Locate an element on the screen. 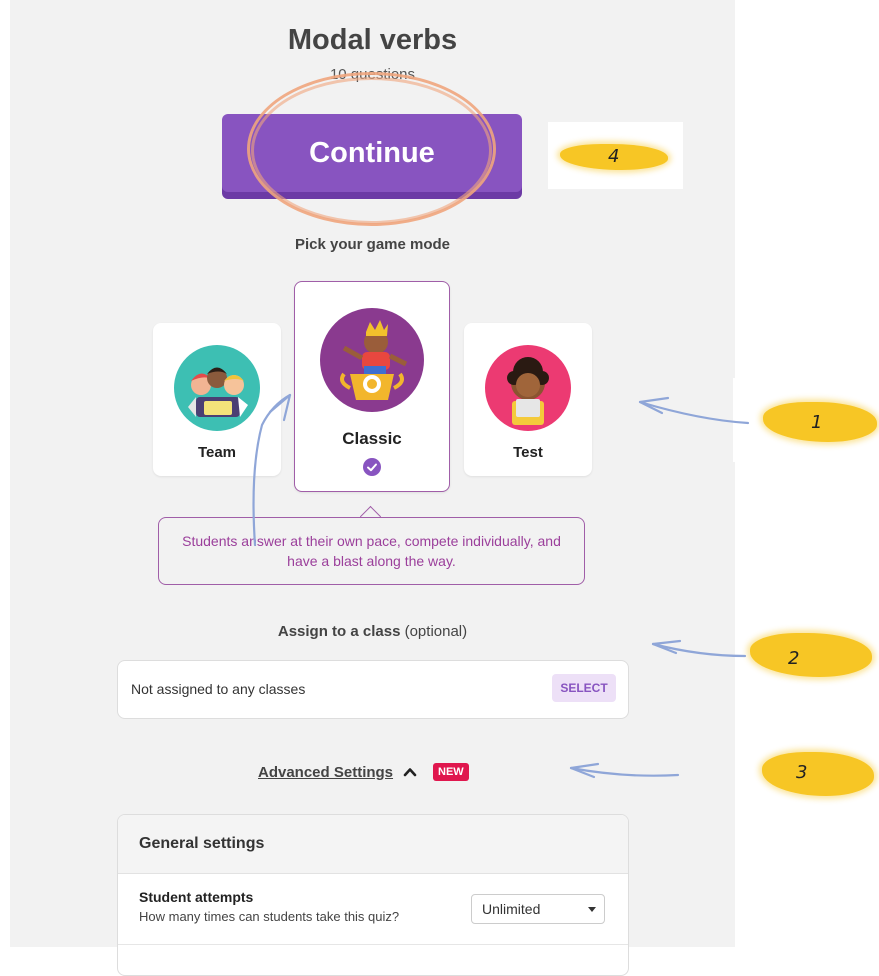 Image resolution: width=879 pixels, height=976 pixels. selected-check-icon is located at coordinates (372, 467).